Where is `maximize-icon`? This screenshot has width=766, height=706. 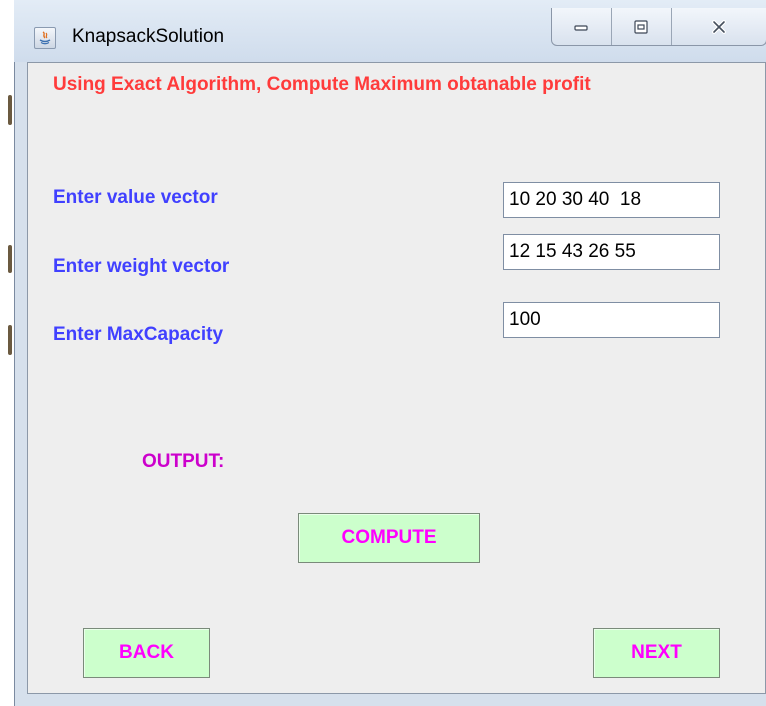 maximize-icon is located at coordinates (641, 26).